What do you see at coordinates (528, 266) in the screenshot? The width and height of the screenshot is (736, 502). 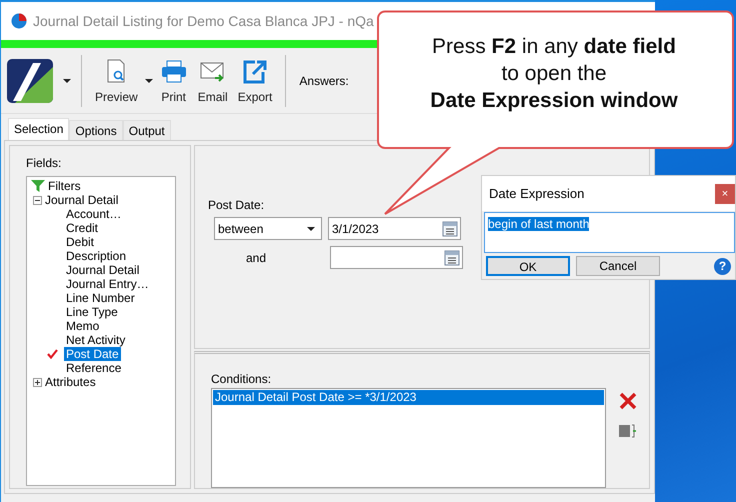 I see `ok-button: OK` at bounding box center [528, 266].